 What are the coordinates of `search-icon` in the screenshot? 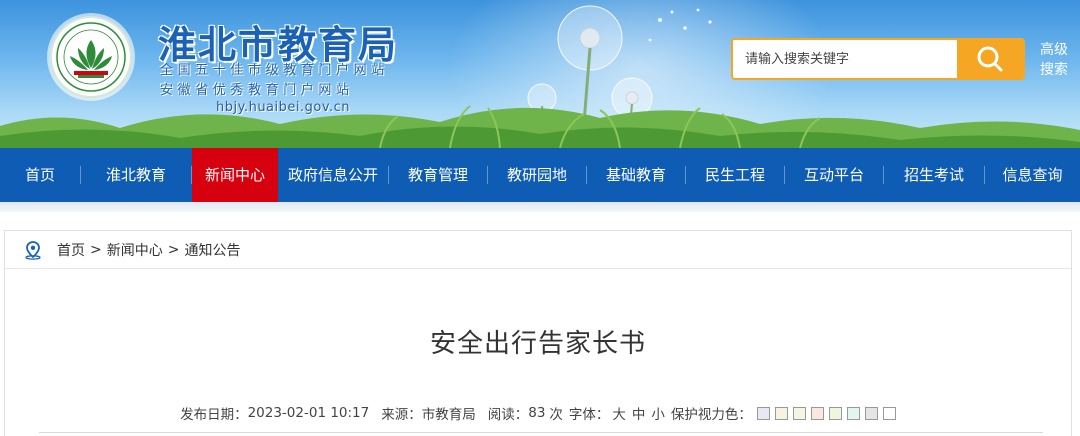 It's located at (990, 59).